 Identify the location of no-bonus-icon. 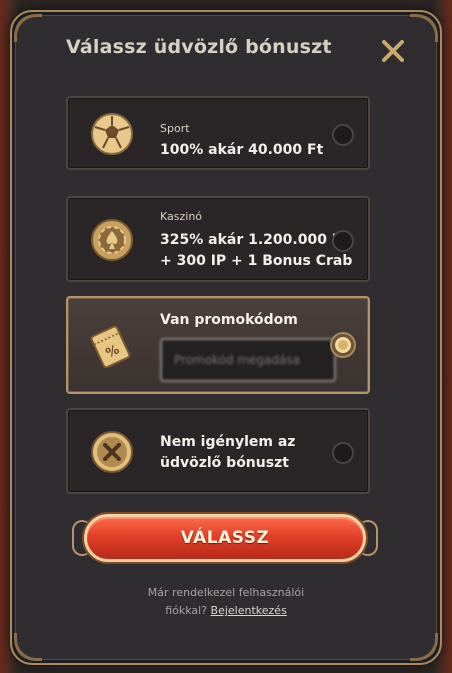
(112, 452).